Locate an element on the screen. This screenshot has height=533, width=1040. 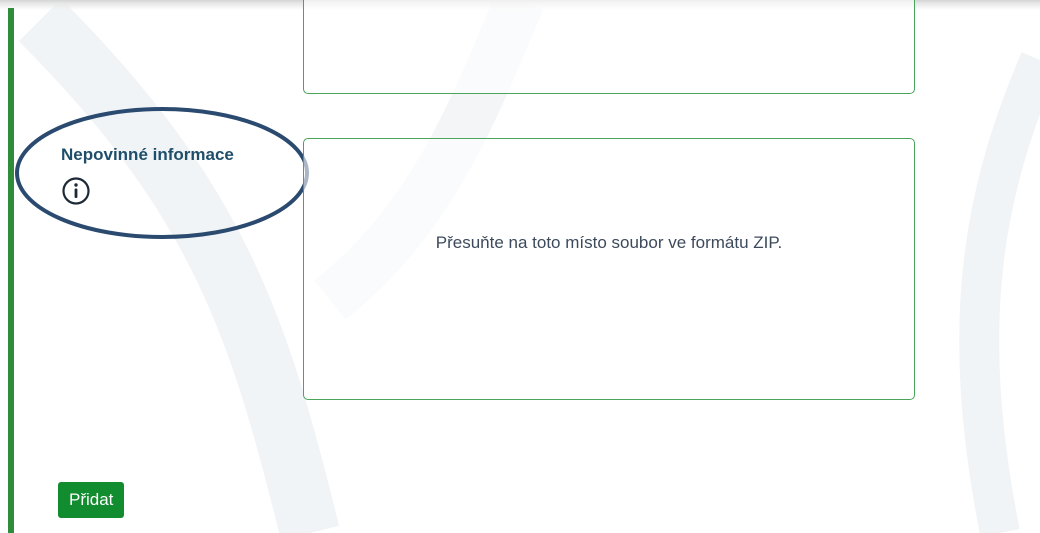
info-icon is located at coordinates (76, 191).